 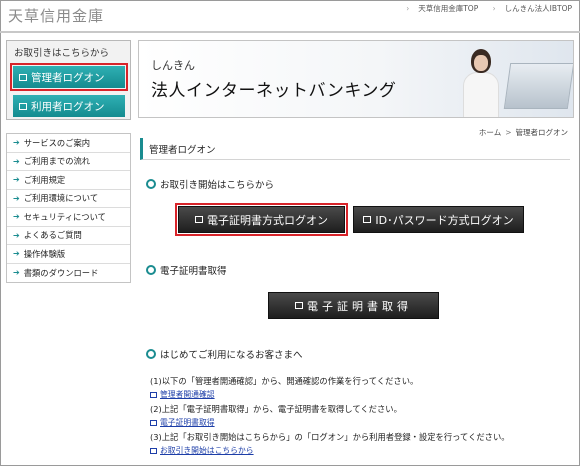 I want to click on sidebar-item-service: ➔ サービスのご案内, so click(x=68, y=143).